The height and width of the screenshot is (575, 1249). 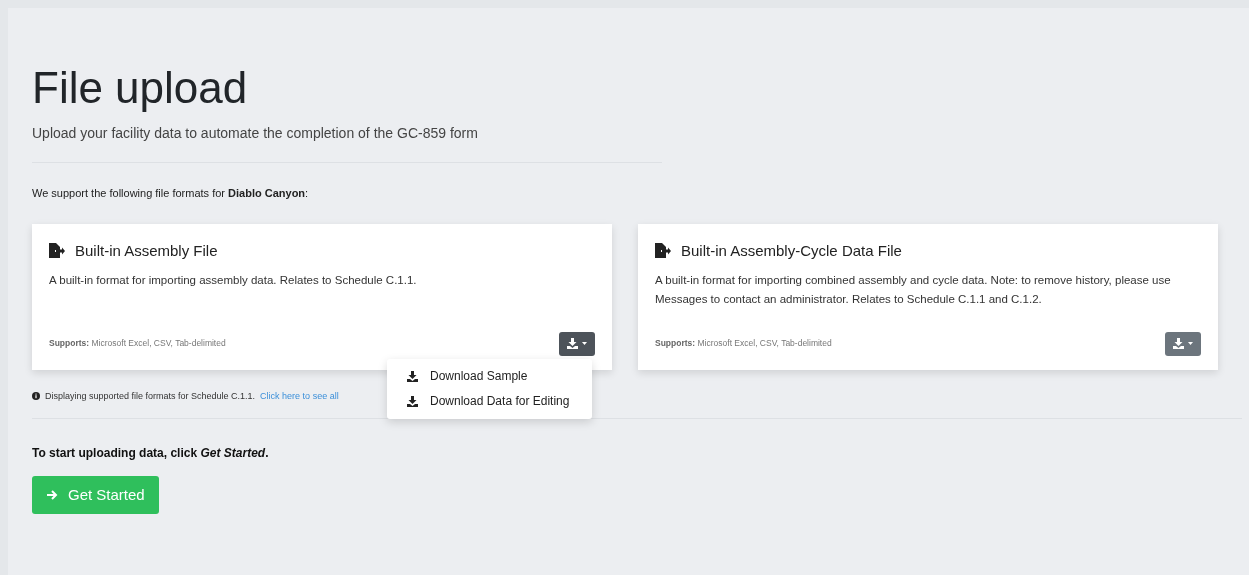 What do you see at coordinates (150, 396) in the screenshot?
I see `info-text: Displaying supported file formats for Schedule C.1.1.` at bounding box center [150, 396].